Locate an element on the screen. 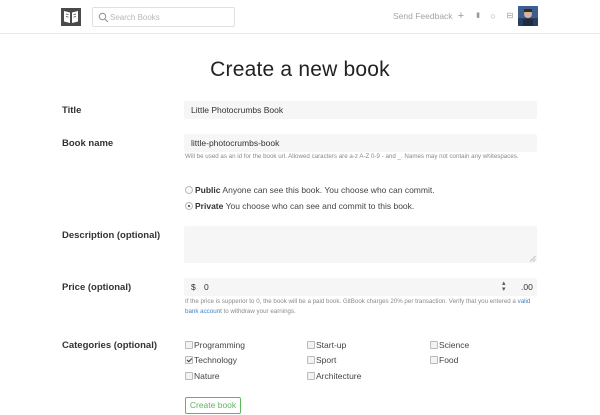 The width and height of the screenshot is (600, 415). category-food: Food is located at coordinates (444, 360).